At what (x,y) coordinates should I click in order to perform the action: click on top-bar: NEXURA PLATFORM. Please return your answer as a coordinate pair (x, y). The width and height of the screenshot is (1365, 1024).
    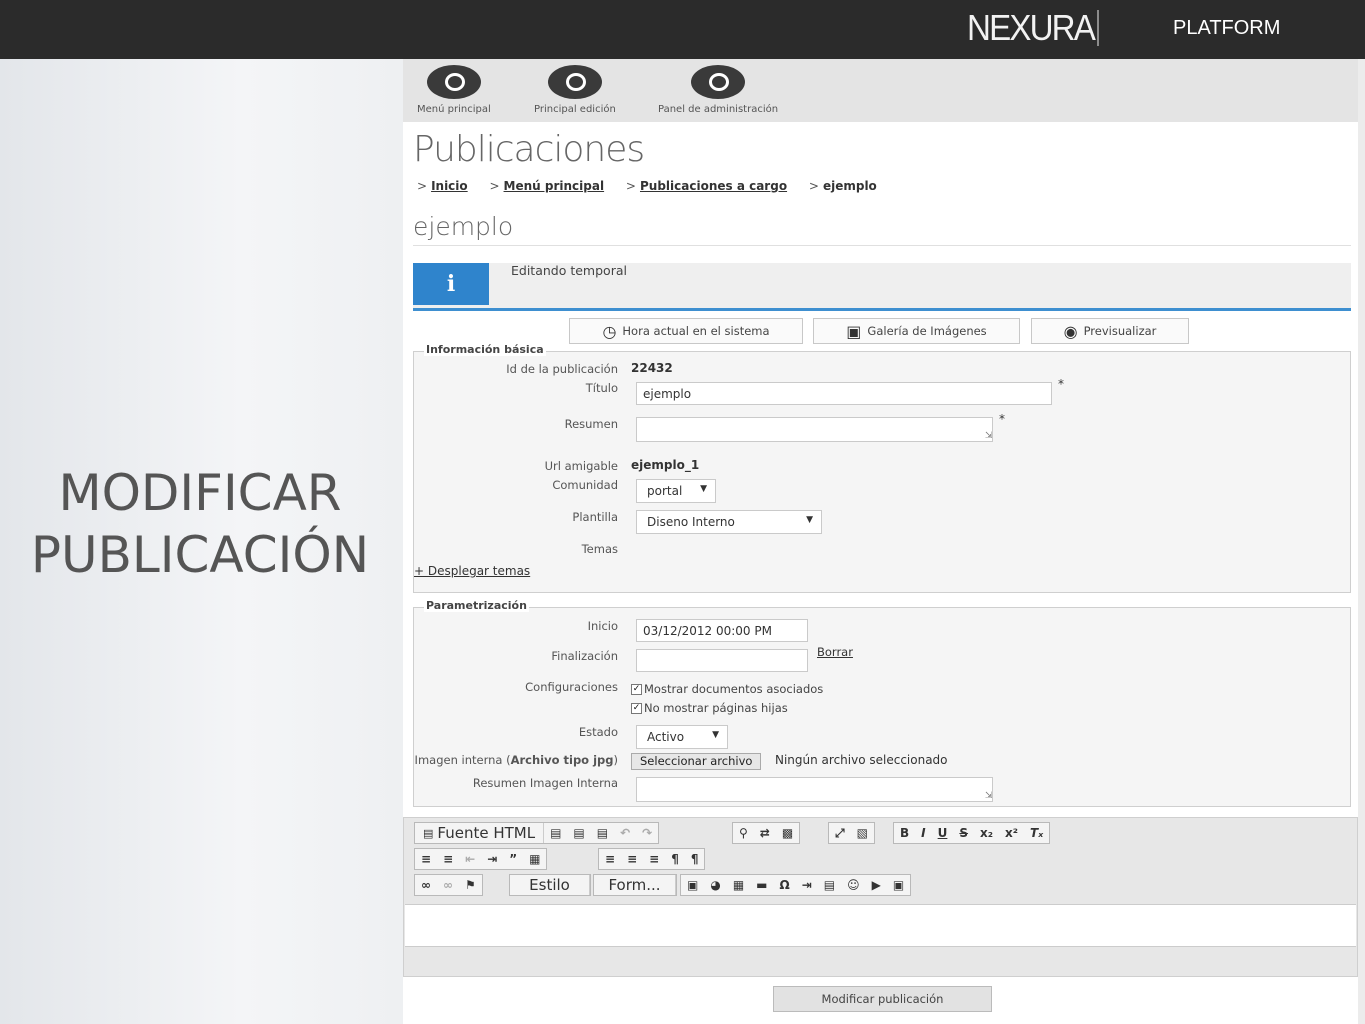
    Looking at the image, I should click on (682, 29).